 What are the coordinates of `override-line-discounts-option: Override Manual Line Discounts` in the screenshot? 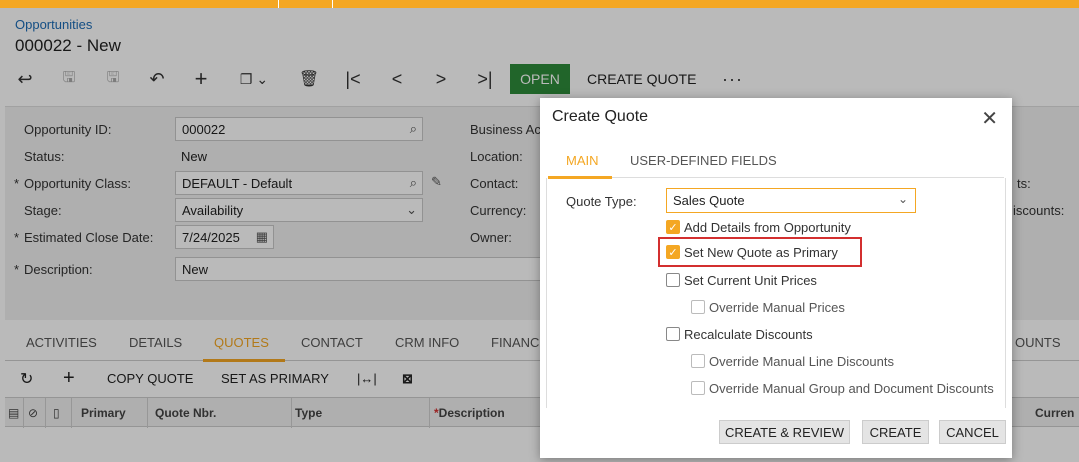 It's located at (792, 361).